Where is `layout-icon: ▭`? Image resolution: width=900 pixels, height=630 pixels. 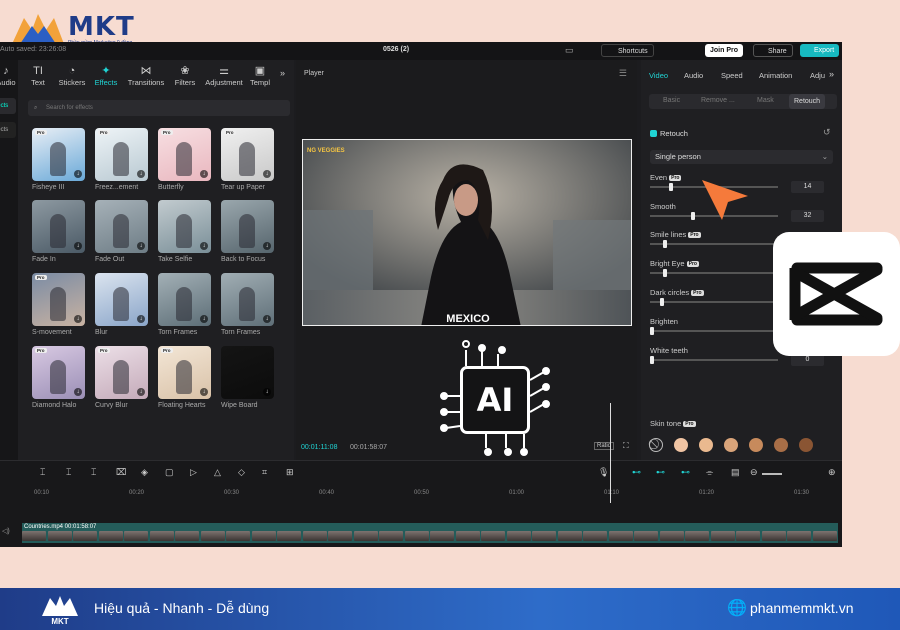 layout-icon: ▭ is located at coordinates (569, 50).